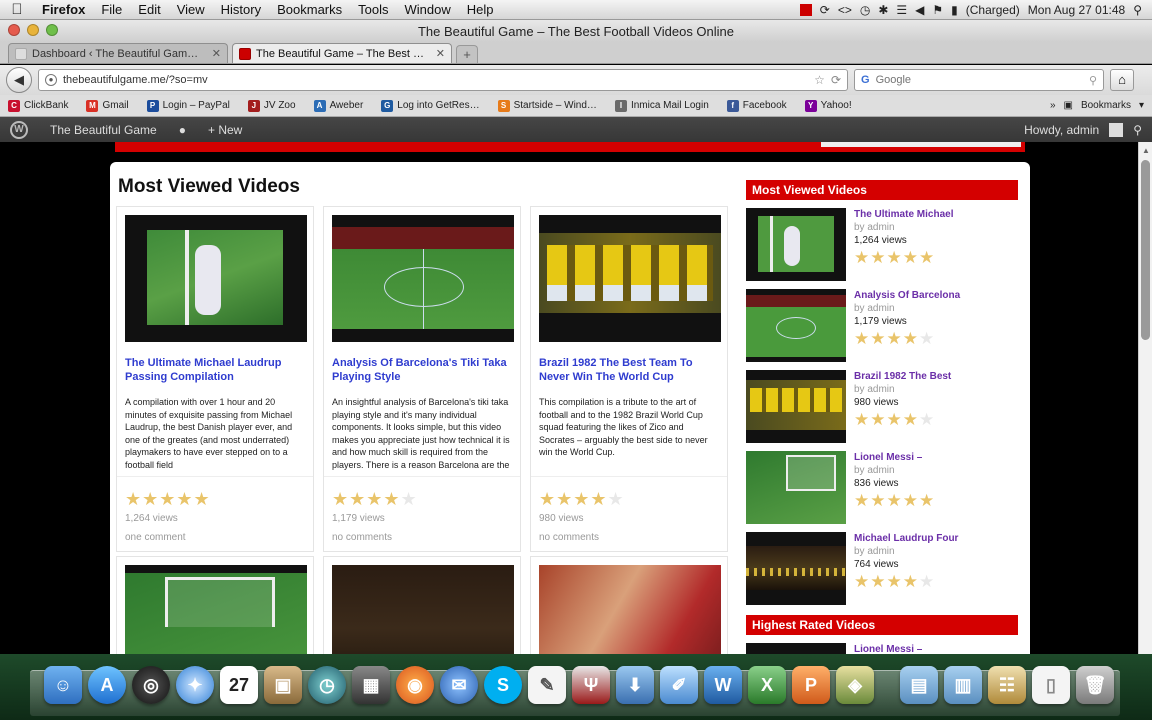 This screenshot has height=720, width=1152. Describe the element at coordinates (906, 538) in the screenshot. I see `sidebar-video-title-link: Michael Laudrup Four` at that location.